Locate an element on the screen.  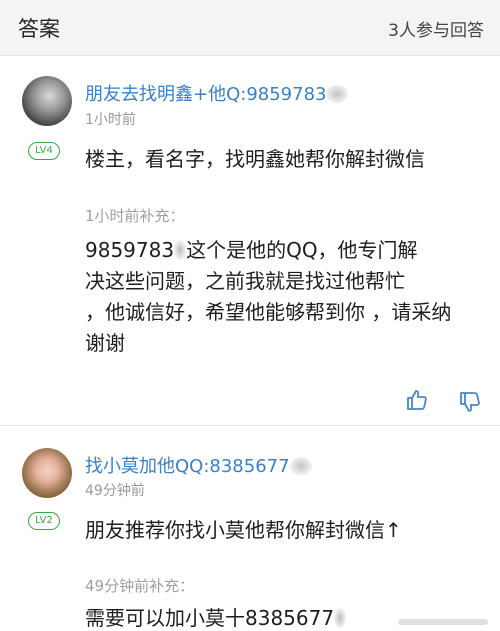
supplement-label: 49分钟前补充： is located at coordinates (140, 586).